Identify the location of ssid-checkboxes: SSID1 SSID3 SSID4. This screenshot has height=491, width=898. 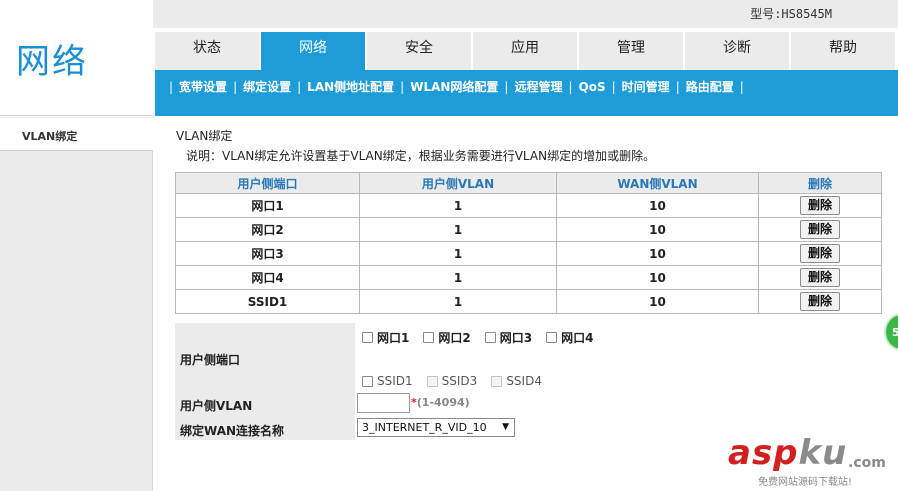
(459, 381).